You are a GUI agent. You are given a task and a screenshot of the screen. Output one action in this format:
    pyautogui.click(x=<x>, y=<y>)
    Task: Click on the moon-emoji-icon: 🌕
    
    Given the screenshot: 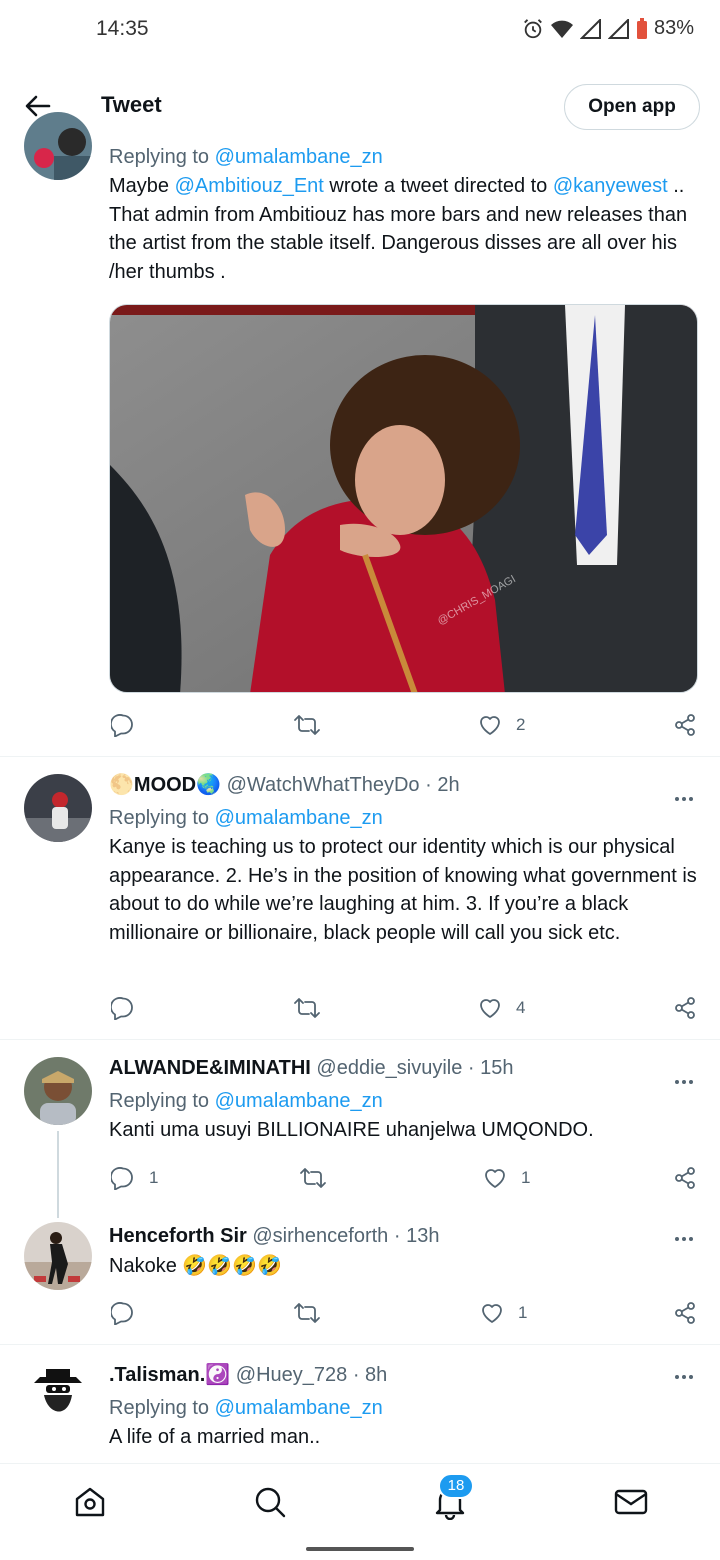 What is the action you would take?
    pyautogui.click(x=121, y=785)
    